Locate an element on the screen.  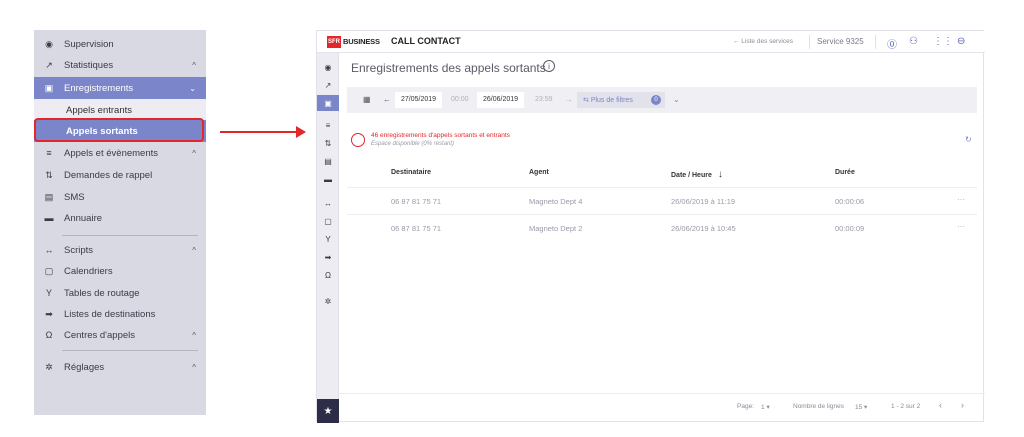
sidebar-item-listes-destinations: ➡ Listes de destinations is located at coordinates (120, 314).